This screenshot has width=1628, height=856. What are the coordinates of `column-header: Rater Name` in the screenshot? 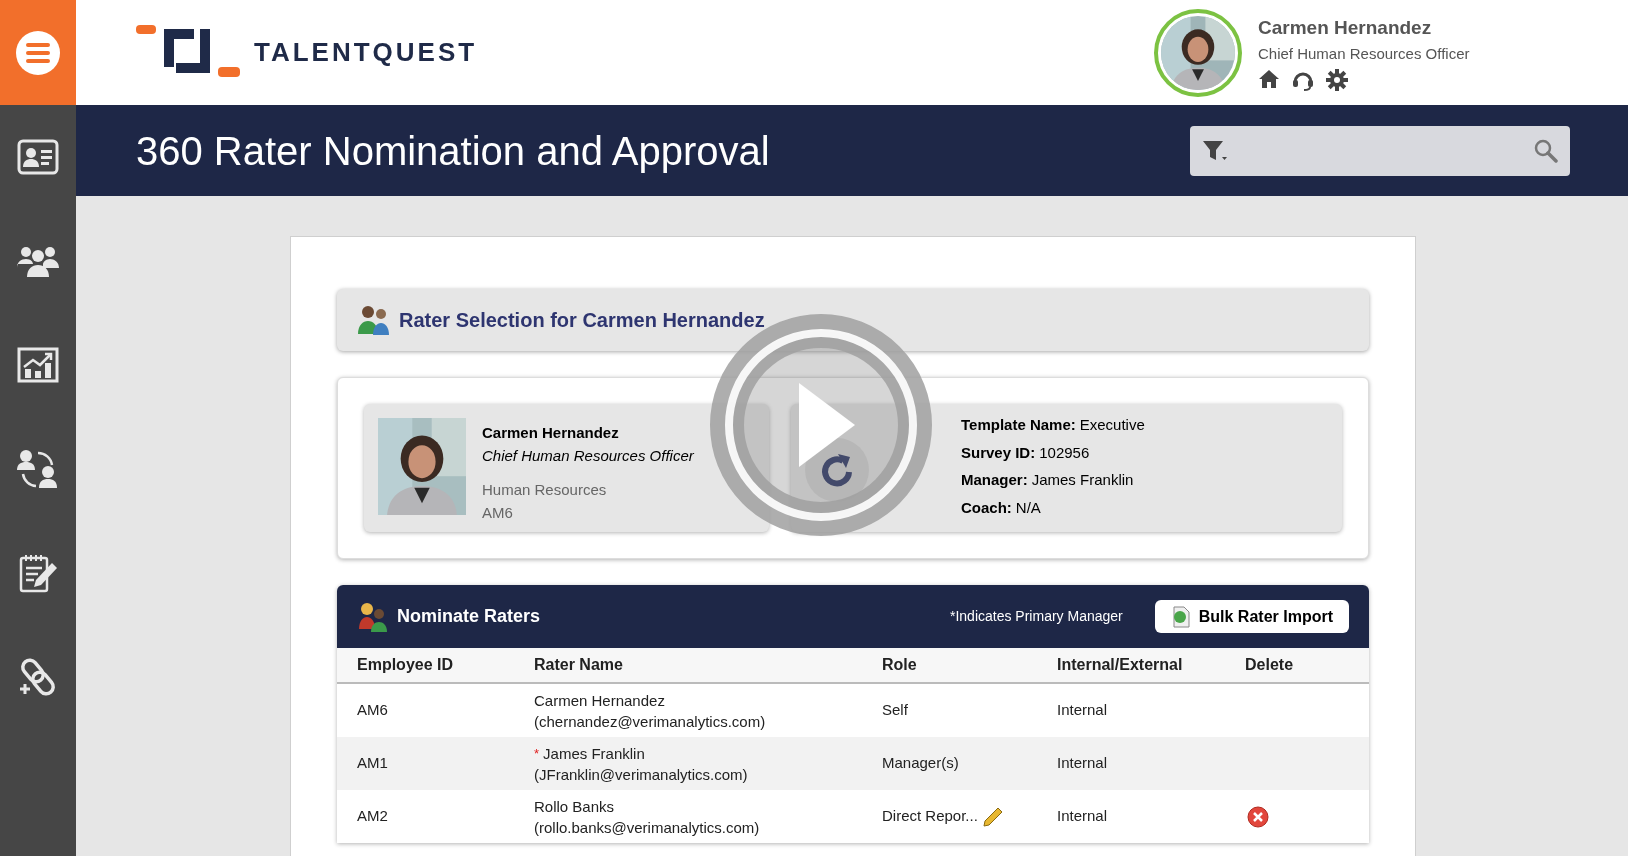 It's located at (578, 665).